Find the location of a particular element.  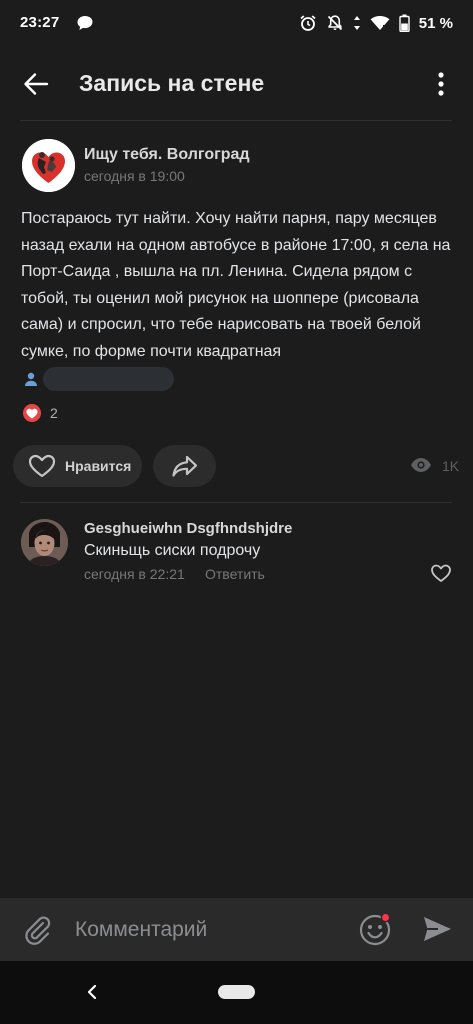

nav-home-pill is located at coordinates (236, 992).